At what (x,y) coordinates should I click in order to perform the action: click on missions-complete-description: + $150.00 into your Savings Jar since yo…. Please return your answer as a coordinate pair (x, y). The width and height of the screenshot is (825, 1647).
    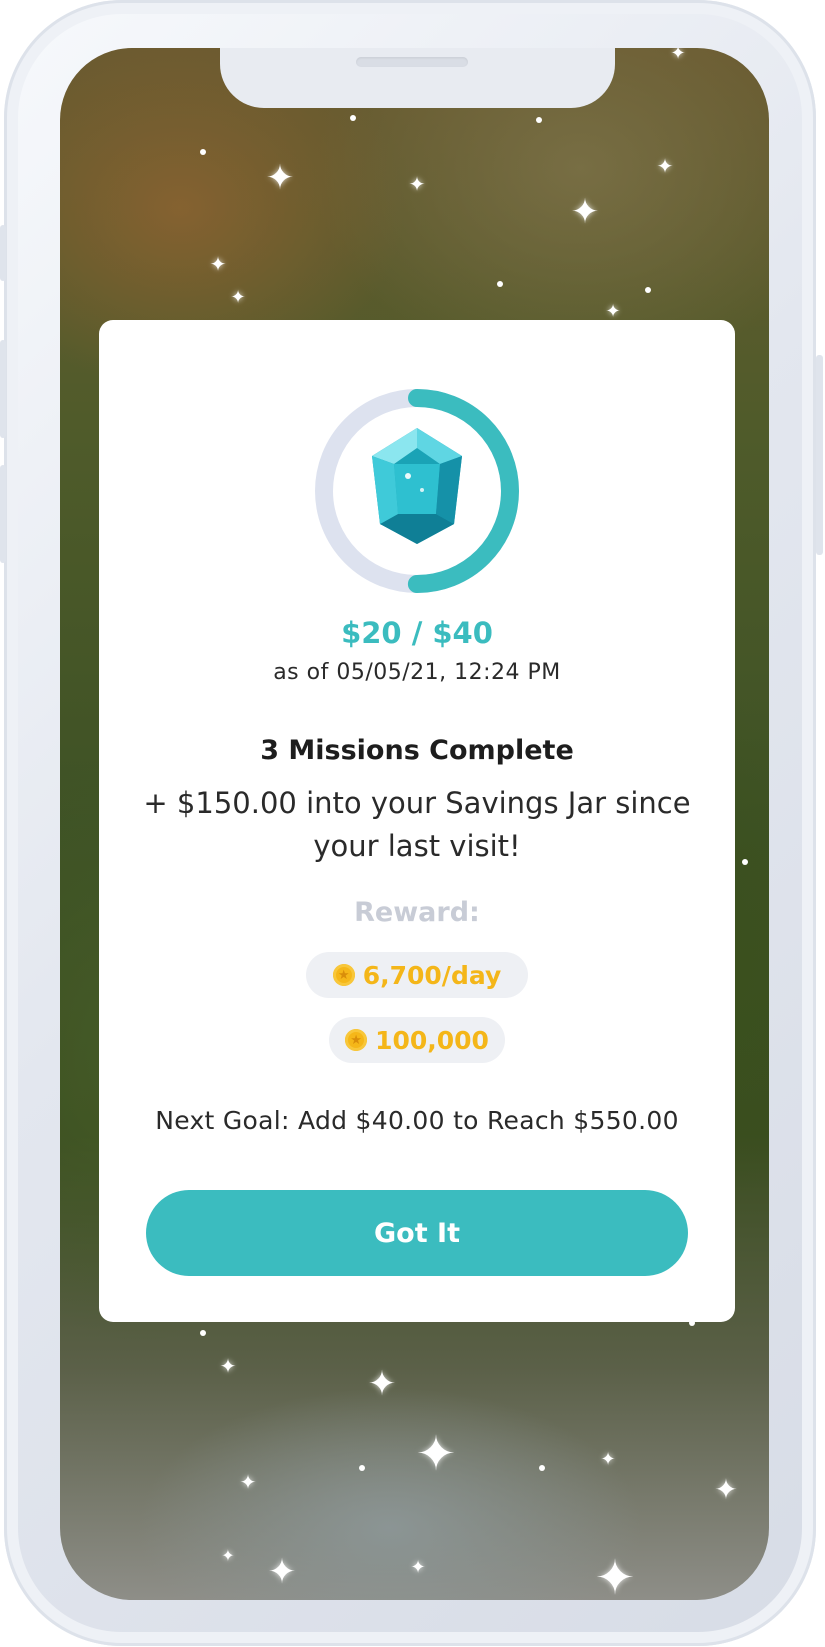
    Looking at the image, I should click on (417, 824).